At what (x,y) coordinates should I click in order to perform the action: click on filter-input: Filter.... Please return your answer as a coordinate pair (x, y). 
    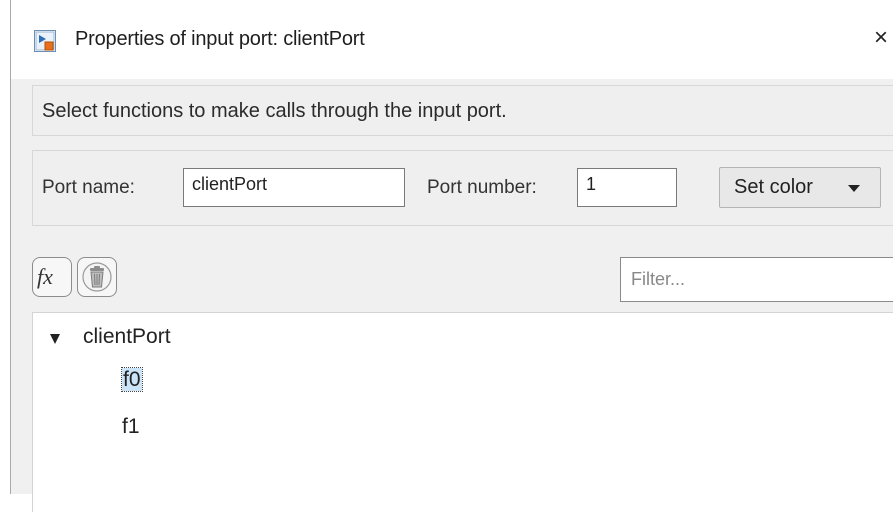
    Looking at the image, I should click on (756, 279).